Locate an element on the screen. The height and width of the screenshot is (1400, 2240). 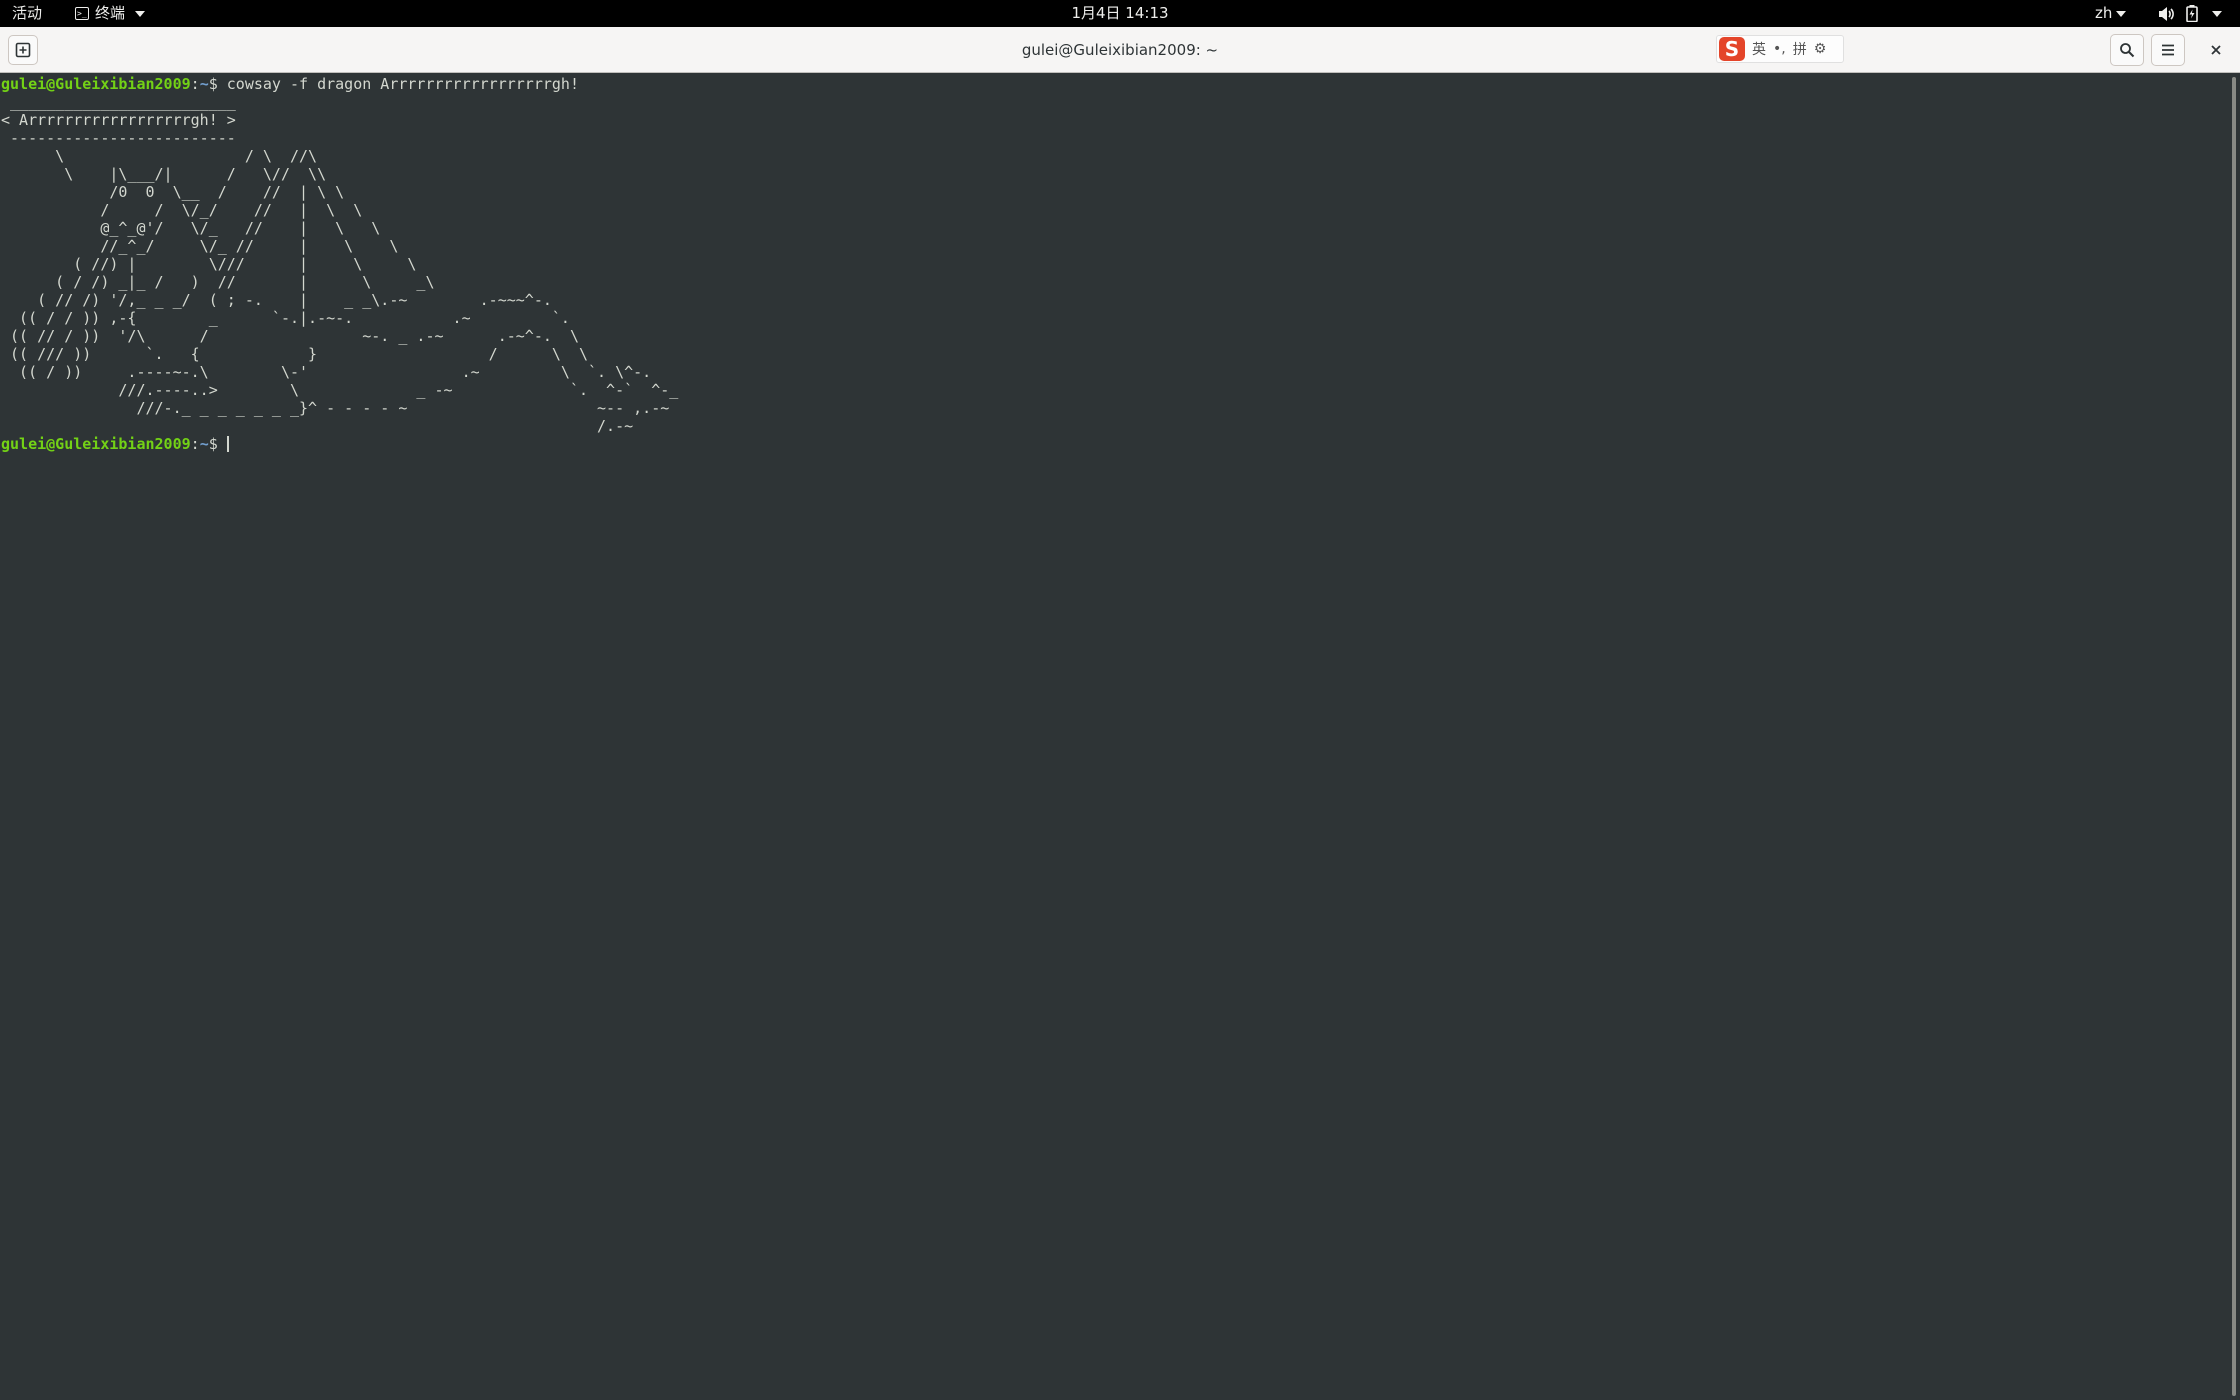
clock: 1月4日 14:13 is located at coordinates (1120, 13).